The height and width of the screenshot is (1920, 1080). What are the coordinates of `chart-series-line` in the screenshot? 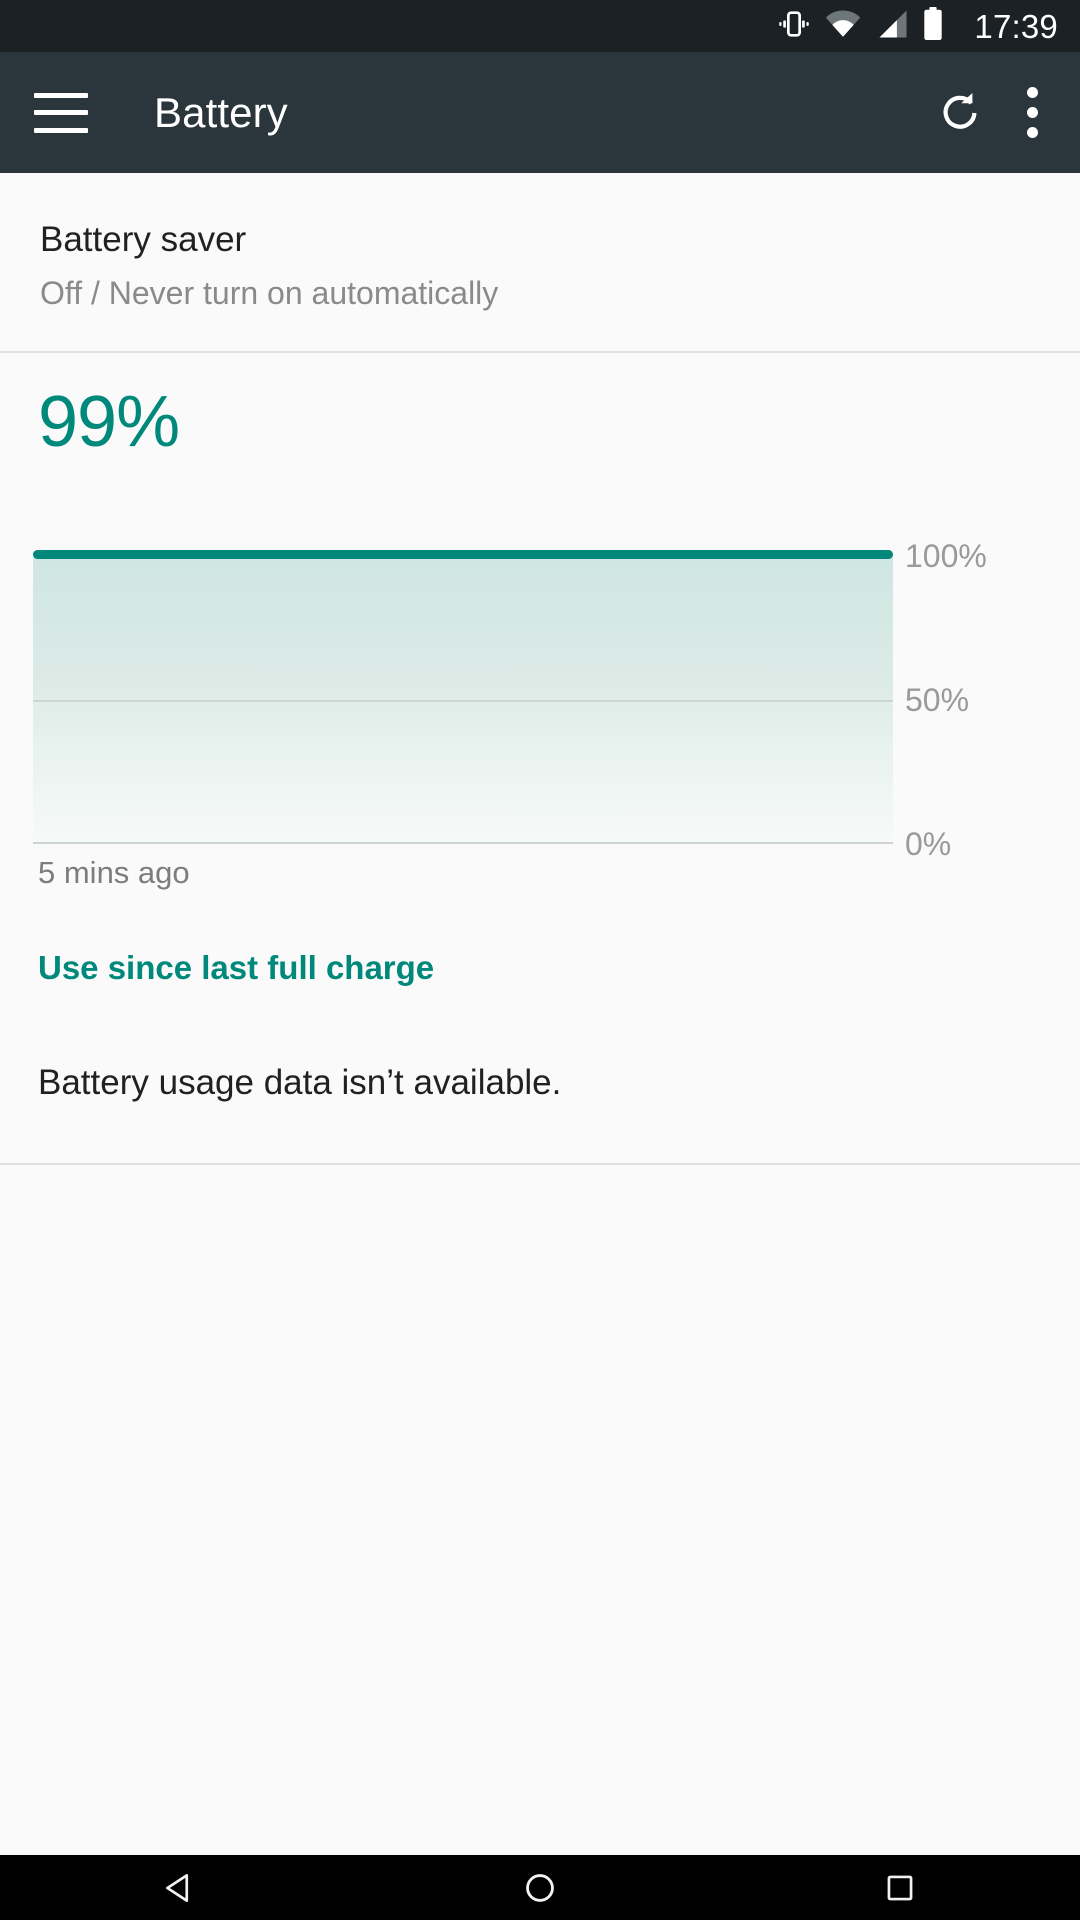 It's located at (463, 554).